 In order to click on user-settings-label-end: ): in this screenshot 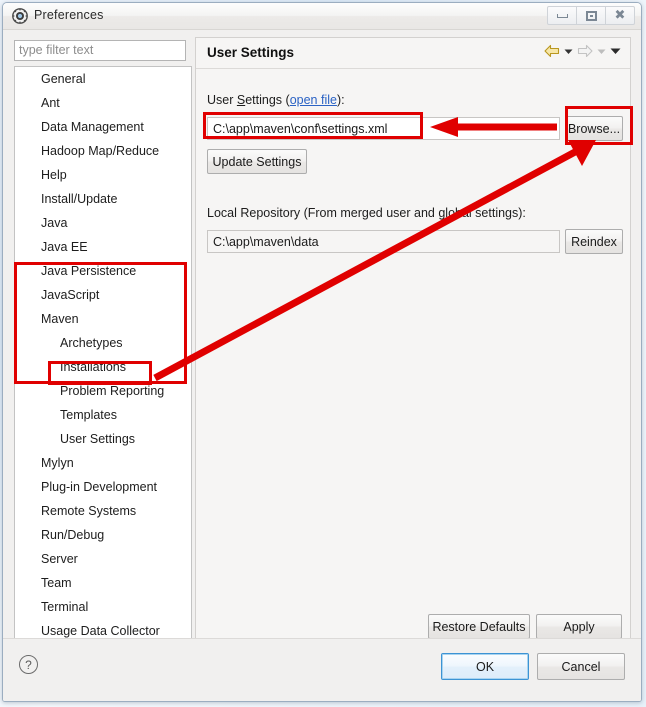, I will do `click(340, 100)`.